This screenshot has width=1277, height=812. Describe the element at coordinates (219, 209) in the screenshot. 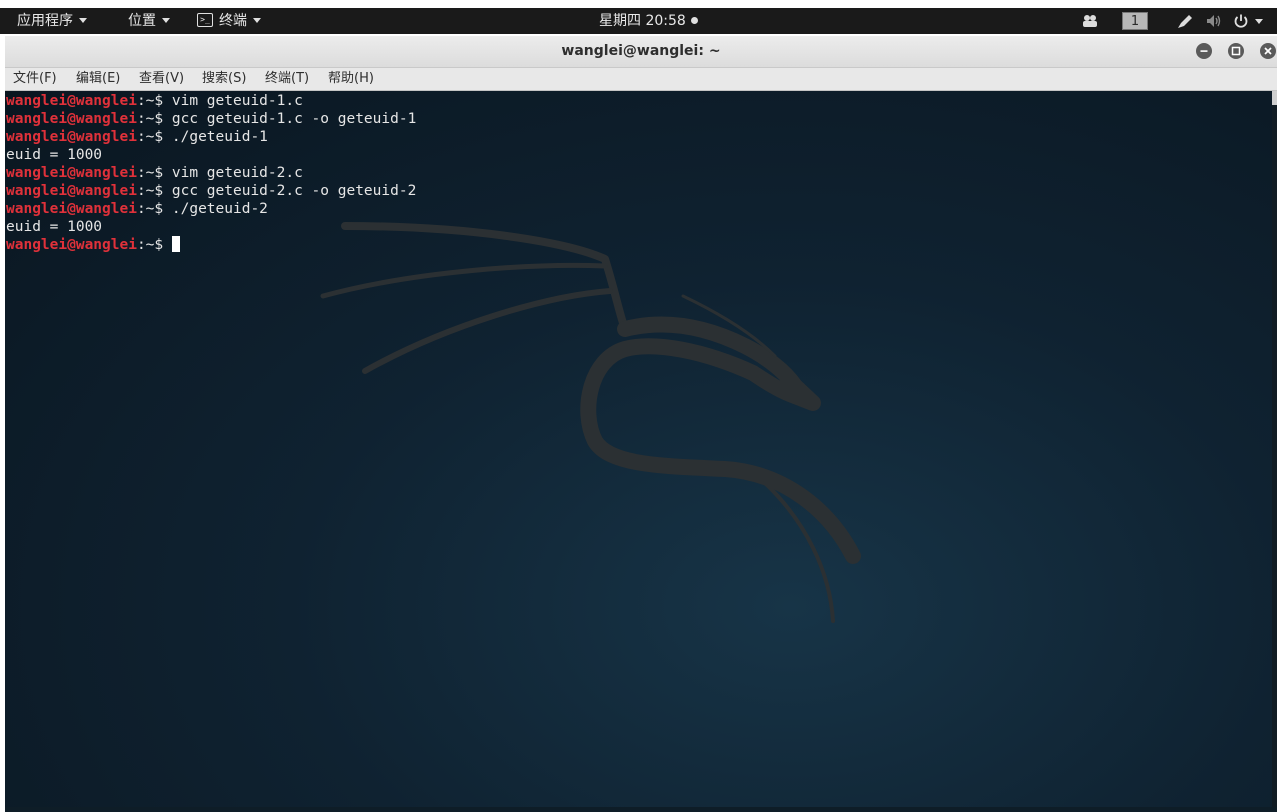

I see `command-text: ./geteuid-2` at that location.